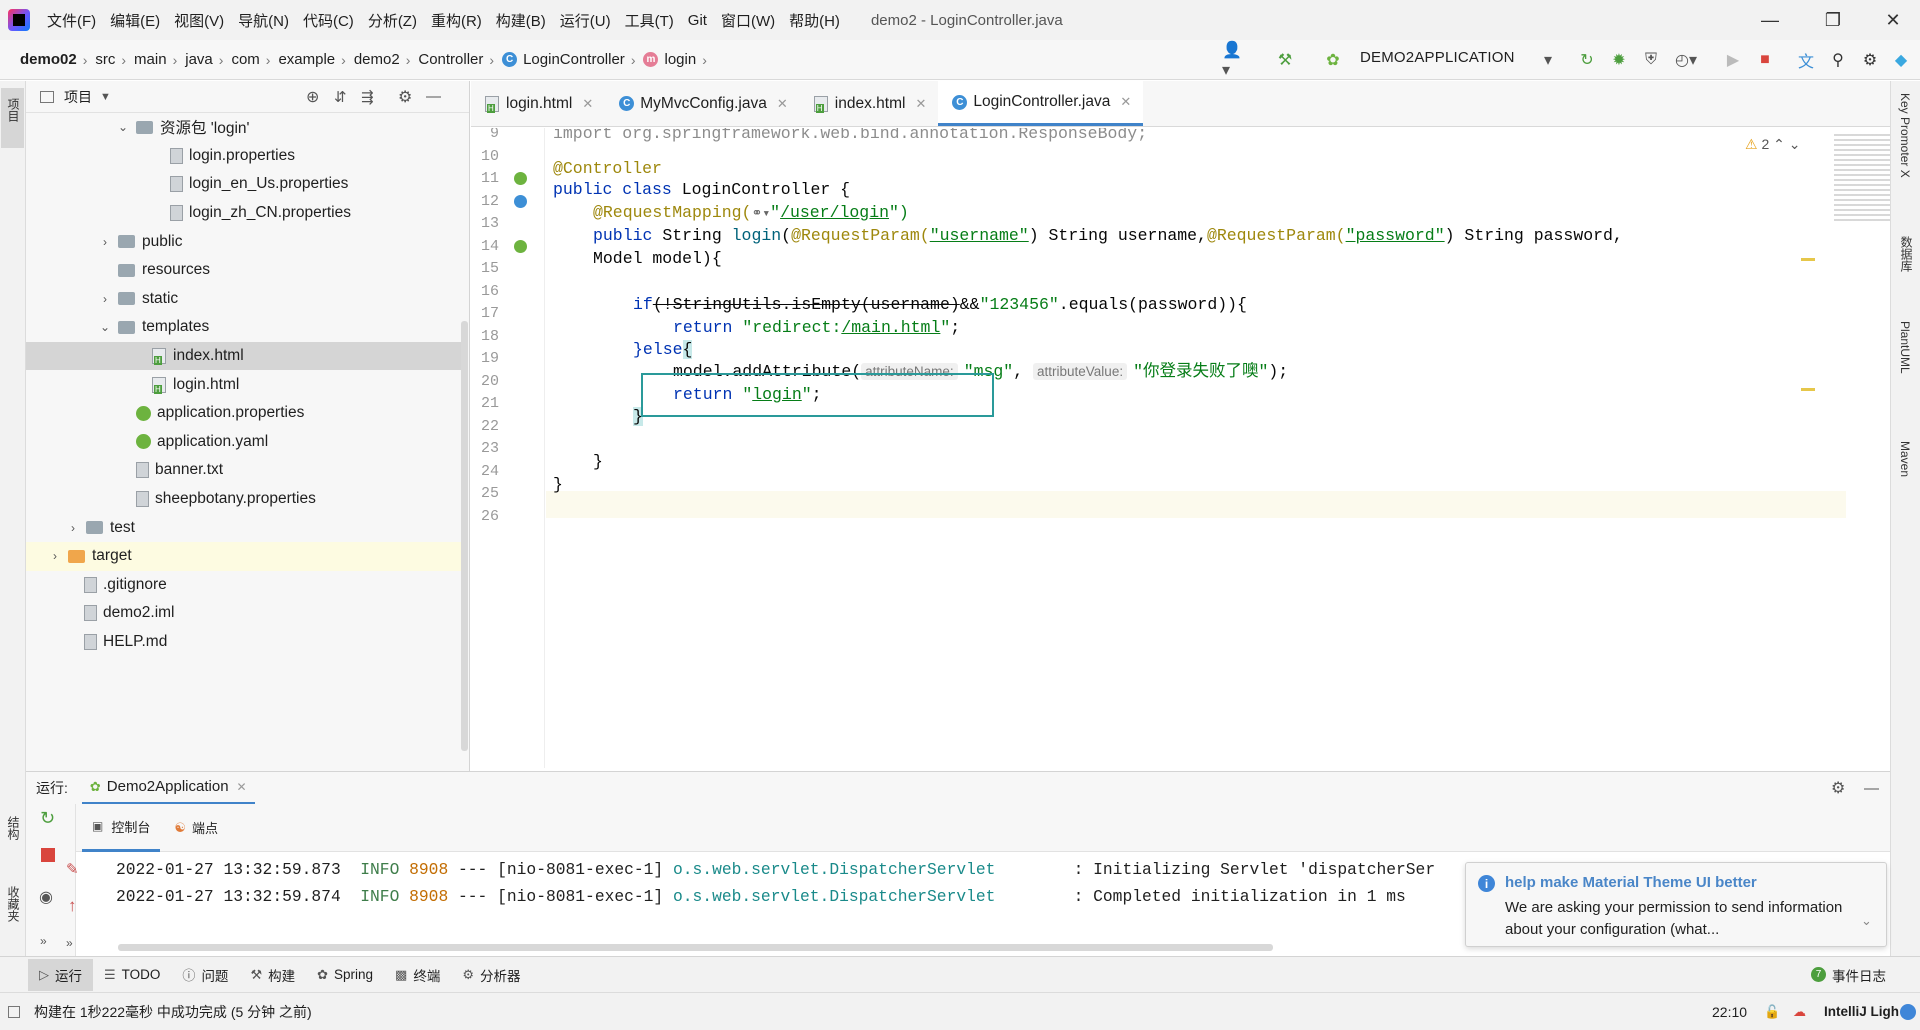  Describe the element at coordinates (702, 103) in the screenshot. I see `editor-tab: C MyMvcConfig.java ✕` at that location.